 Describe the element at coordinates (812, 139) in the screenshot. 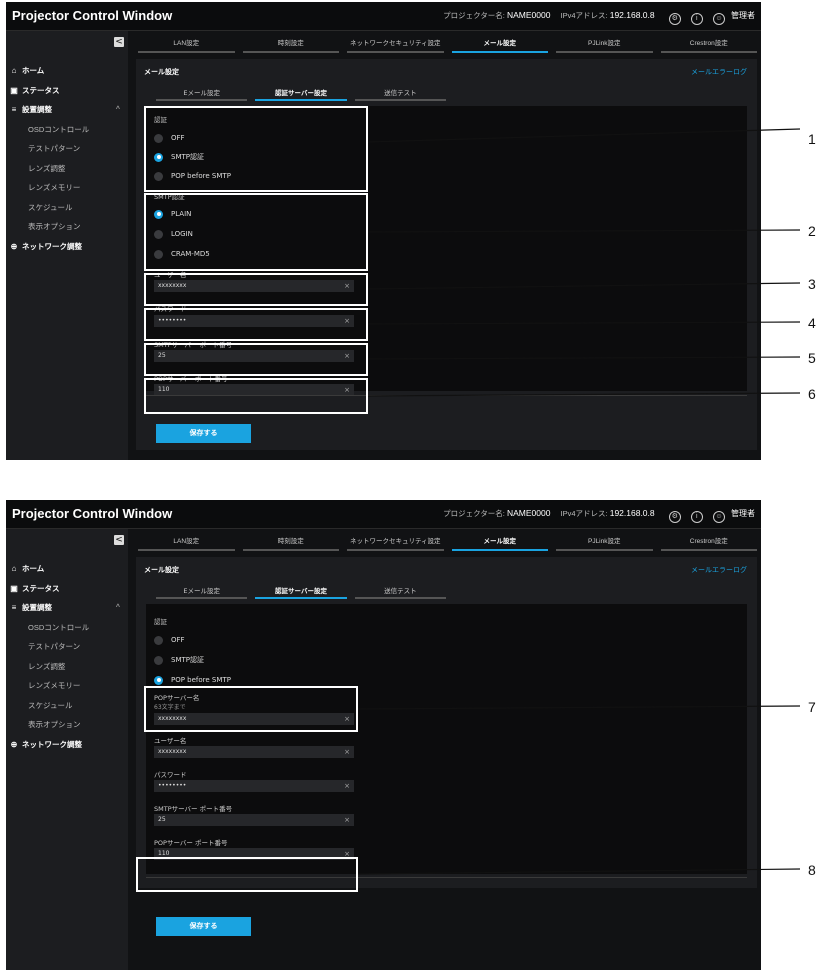

I see `callout-number-1: 1` at that location.